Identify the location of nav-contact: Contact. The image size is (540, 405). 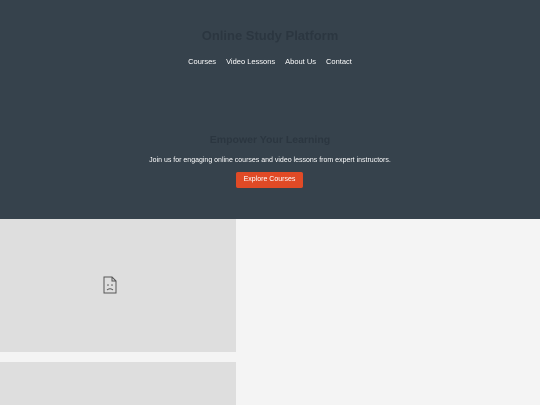
(339, 61).